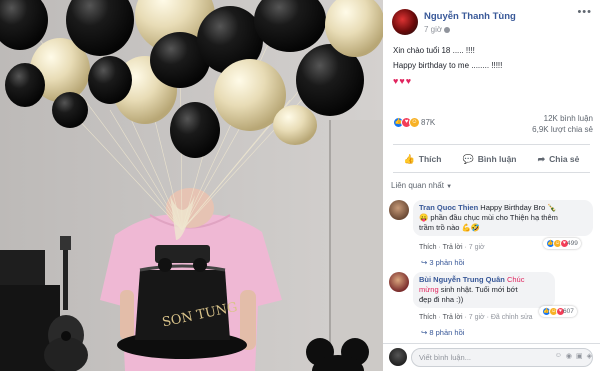  Describe the element at coordinates (564, 159) in the screenshot. I see `share-label: Chia sẻ` at that location.